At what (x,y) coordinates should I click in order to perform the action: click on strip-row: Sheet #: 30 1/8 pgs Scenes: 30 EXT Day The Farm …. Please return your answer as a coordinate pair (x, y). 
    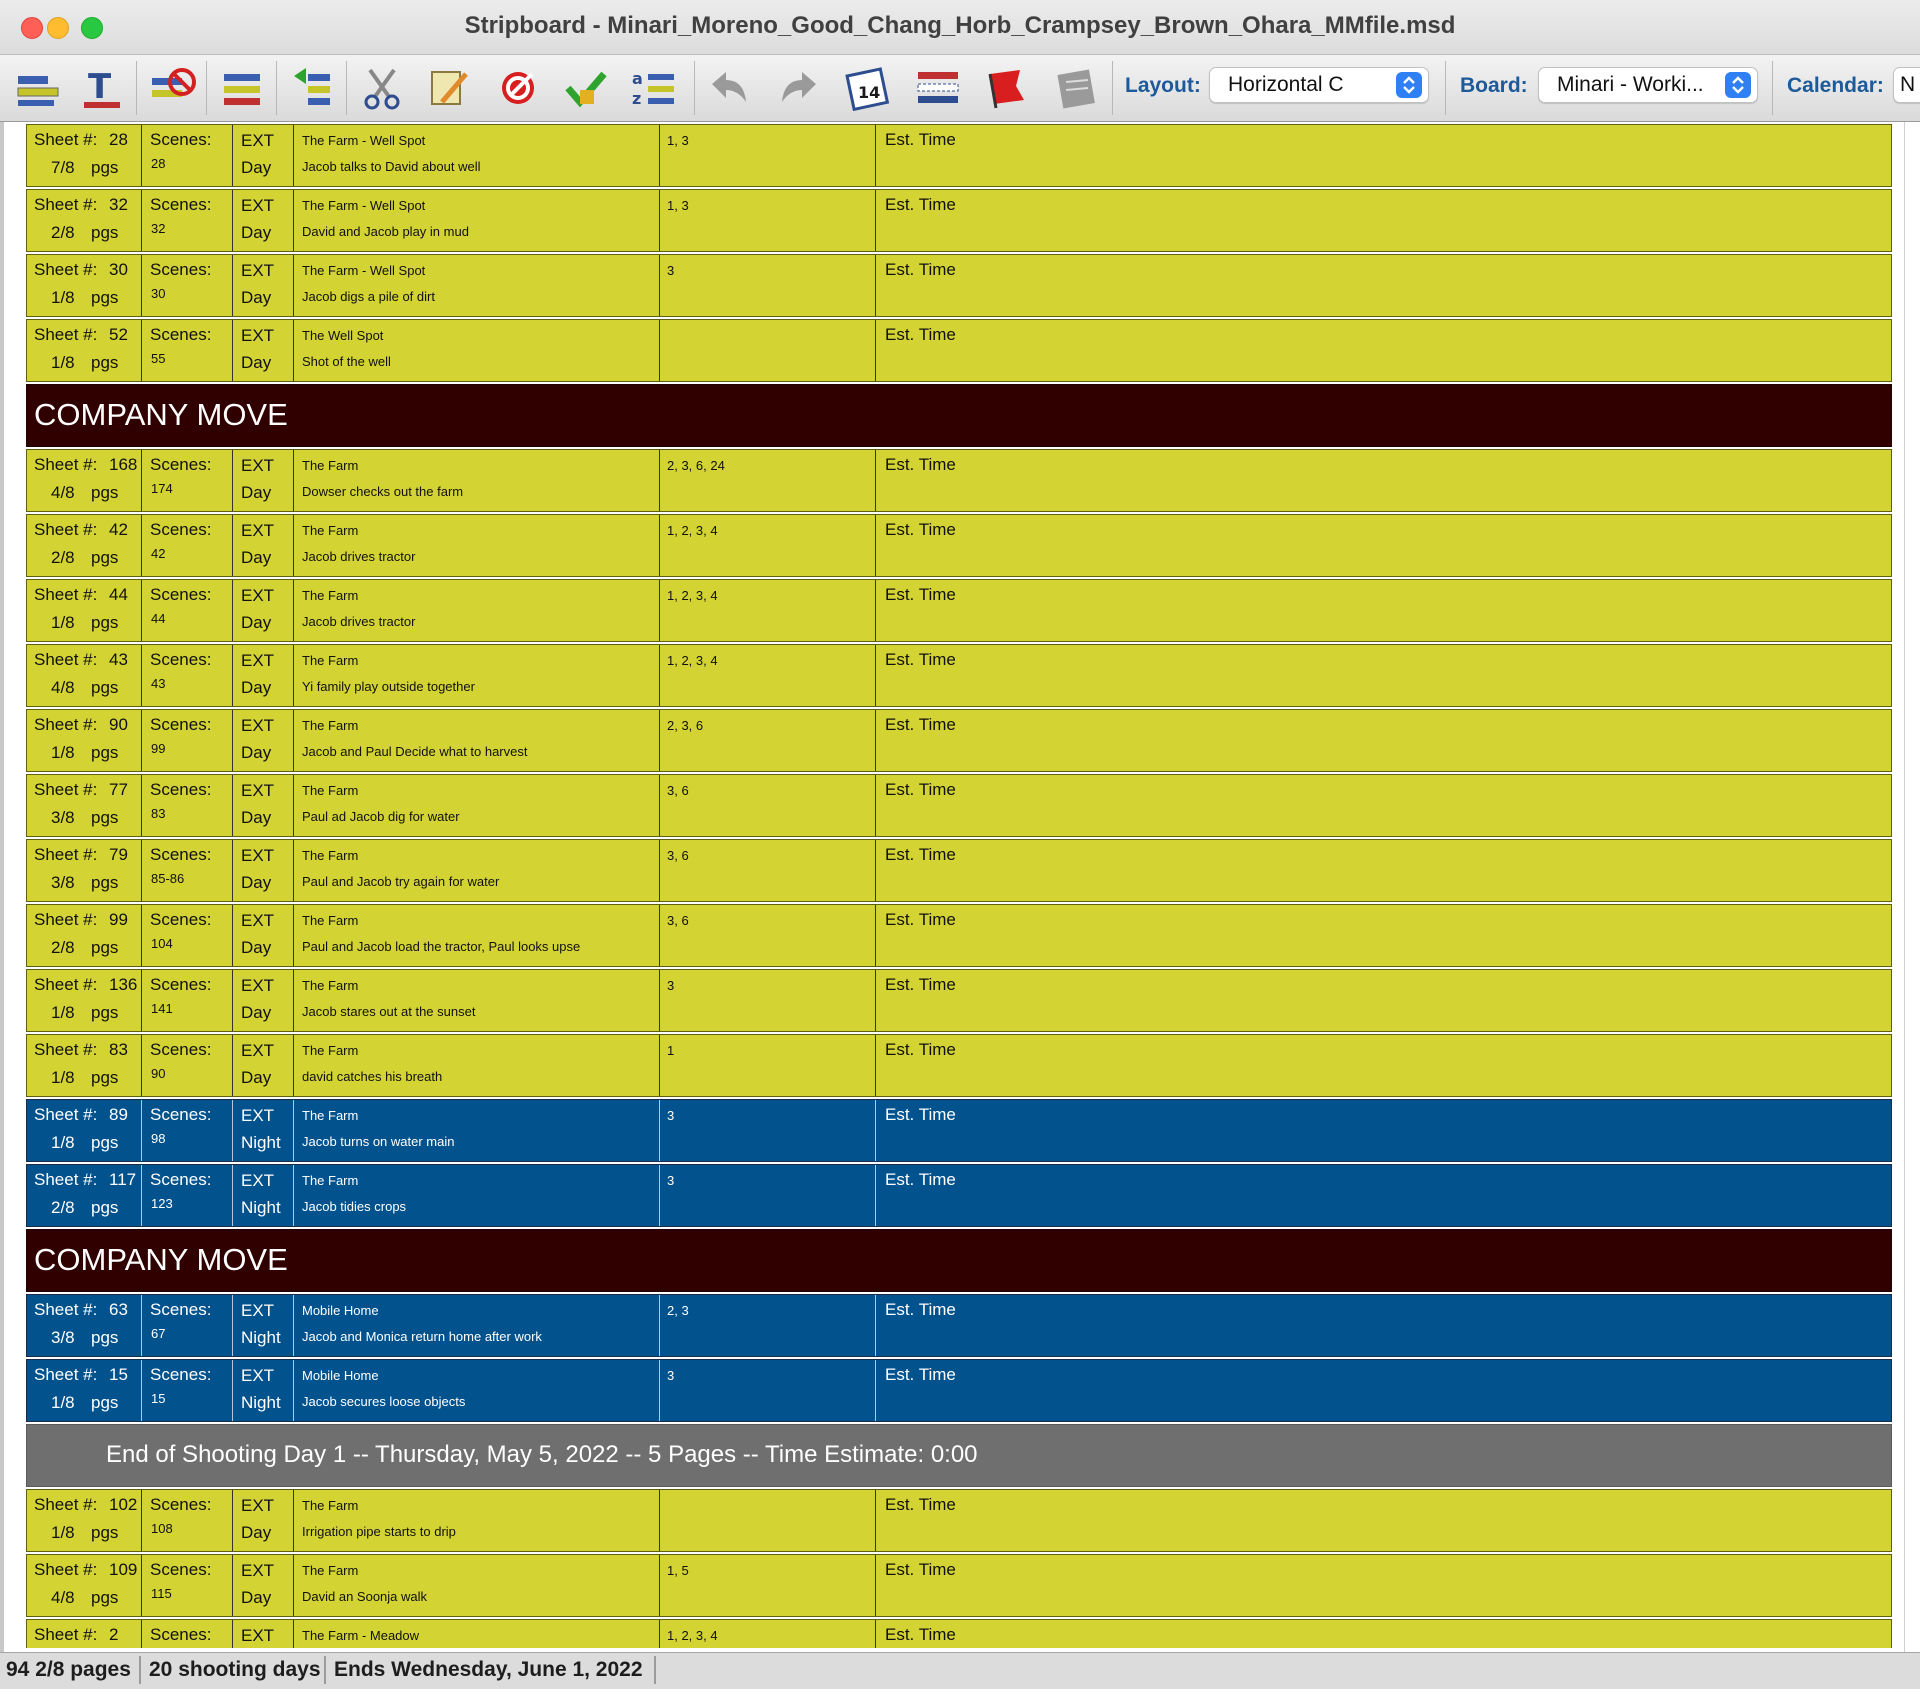
    Looking at the image, I should click on (959, 285).